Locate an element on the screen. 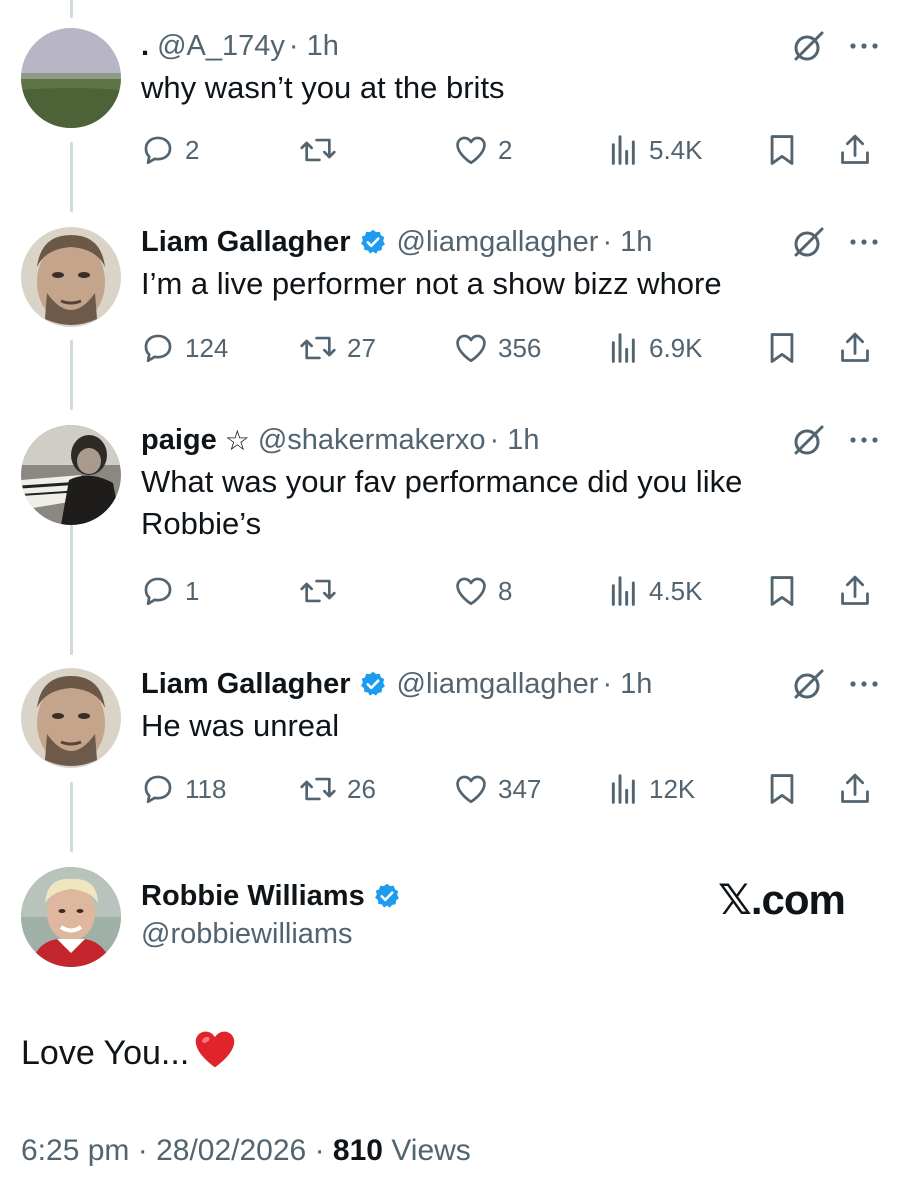 The width and height of the screenshot is (899, 1199). reply-button: 124 is located at coordinates (184, 348).